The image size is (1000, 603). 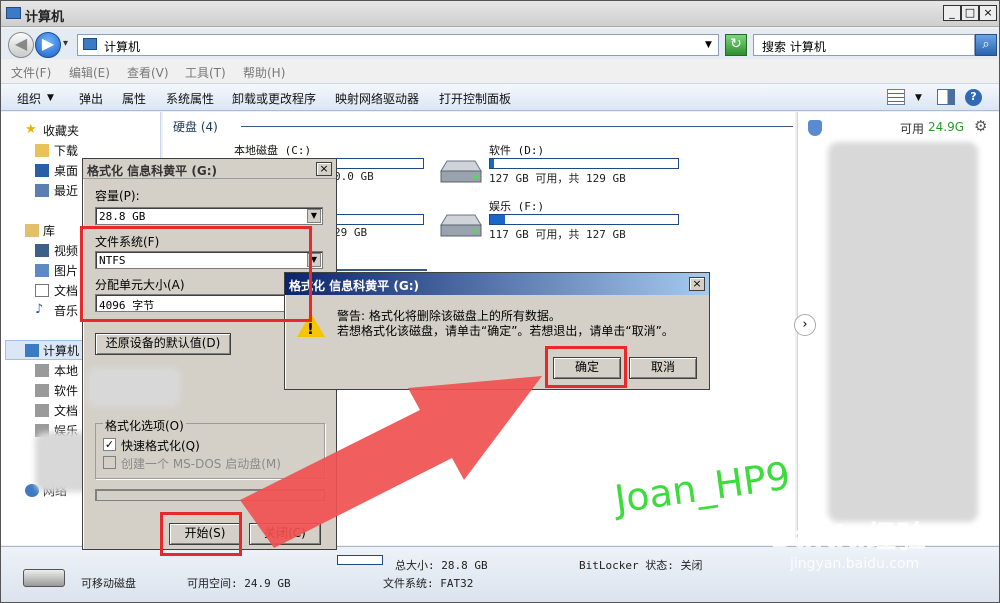 What do you see at coordinates (428, 583) in the screenshot?
I see `status-filesystem: 文件系统: FAT32` at bounding box center [428, 583].